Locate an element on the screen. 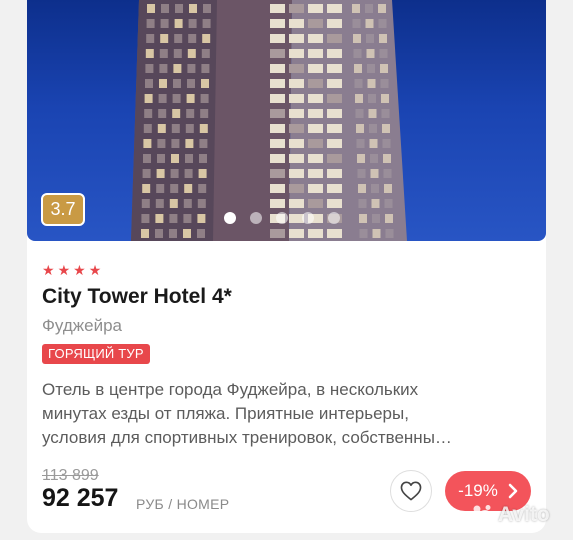  price-unit: РУБ / НОМЕР is located at coordinates (183, 504).